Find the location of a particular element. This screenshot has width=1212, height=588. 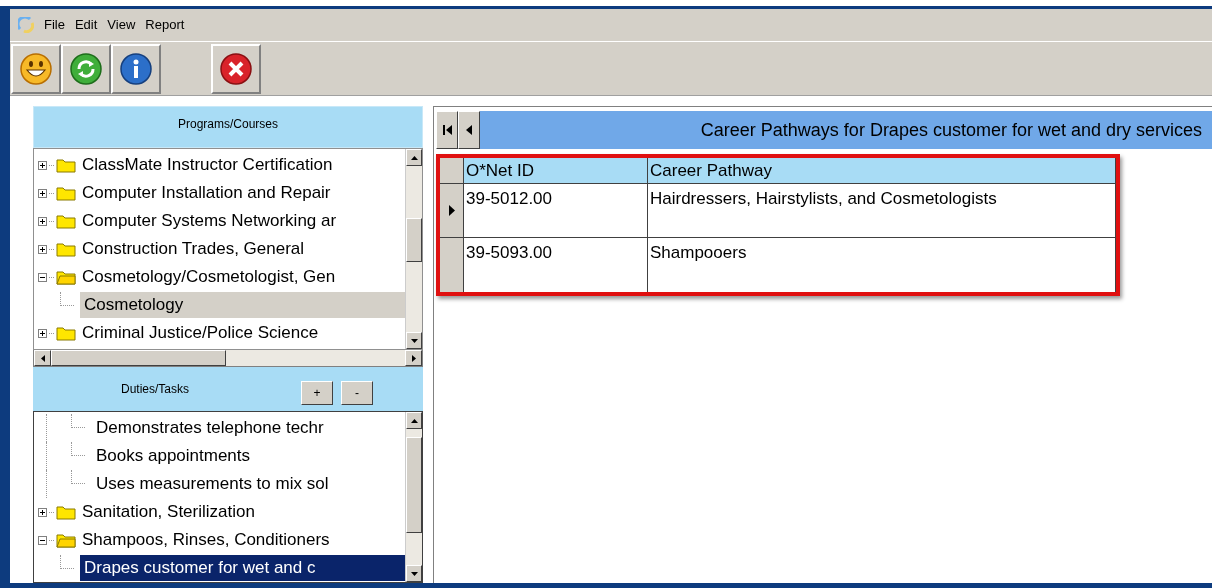

info-icon is located at coordinates (136, 68).